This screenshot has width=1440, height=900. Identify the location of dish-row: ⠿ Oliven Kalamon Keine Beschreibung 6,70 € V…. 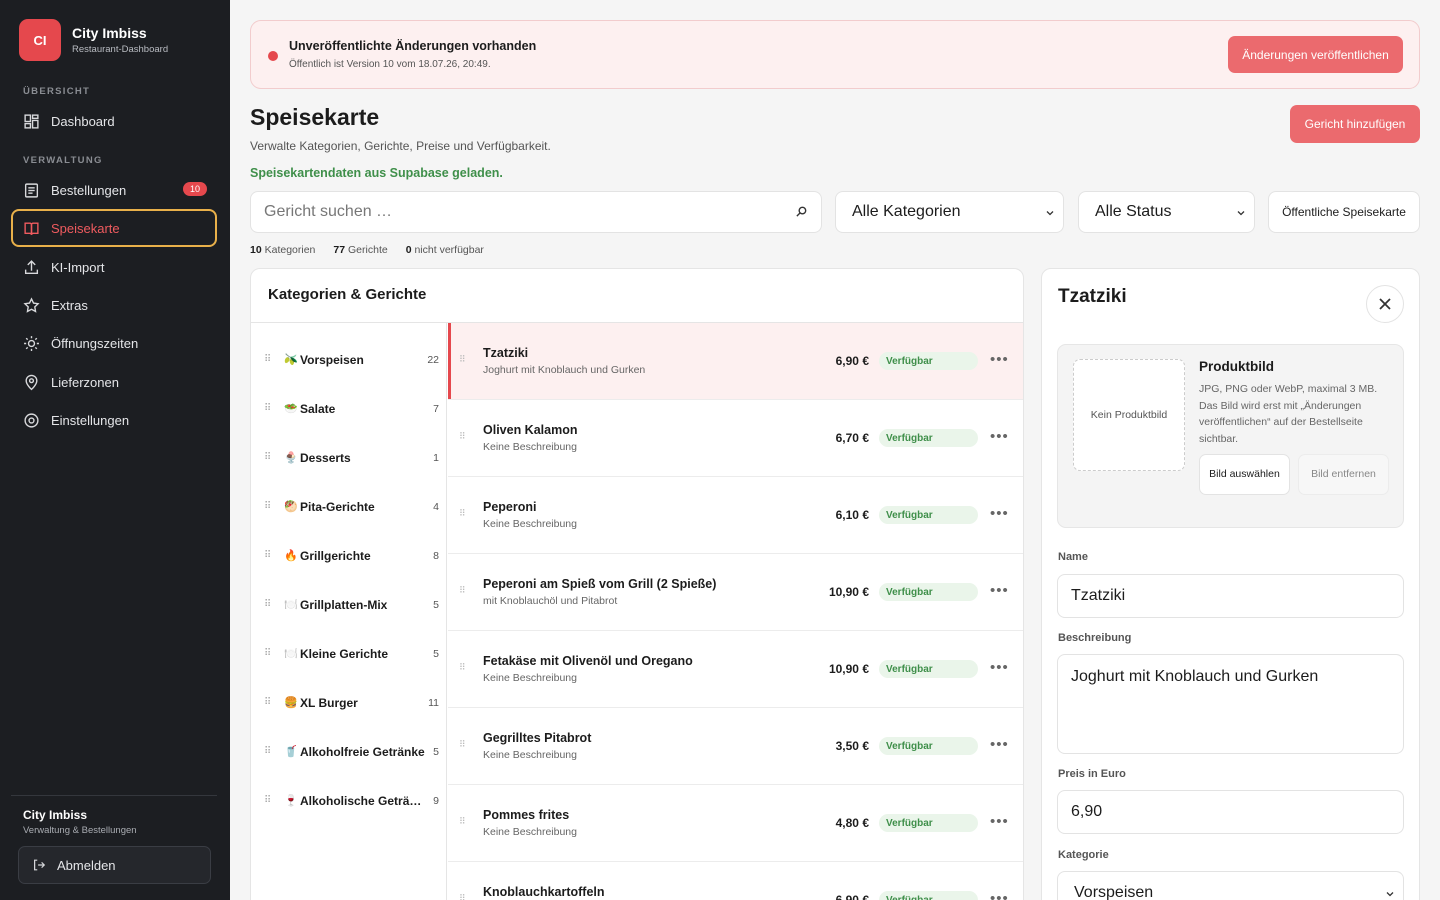
(735, 438).